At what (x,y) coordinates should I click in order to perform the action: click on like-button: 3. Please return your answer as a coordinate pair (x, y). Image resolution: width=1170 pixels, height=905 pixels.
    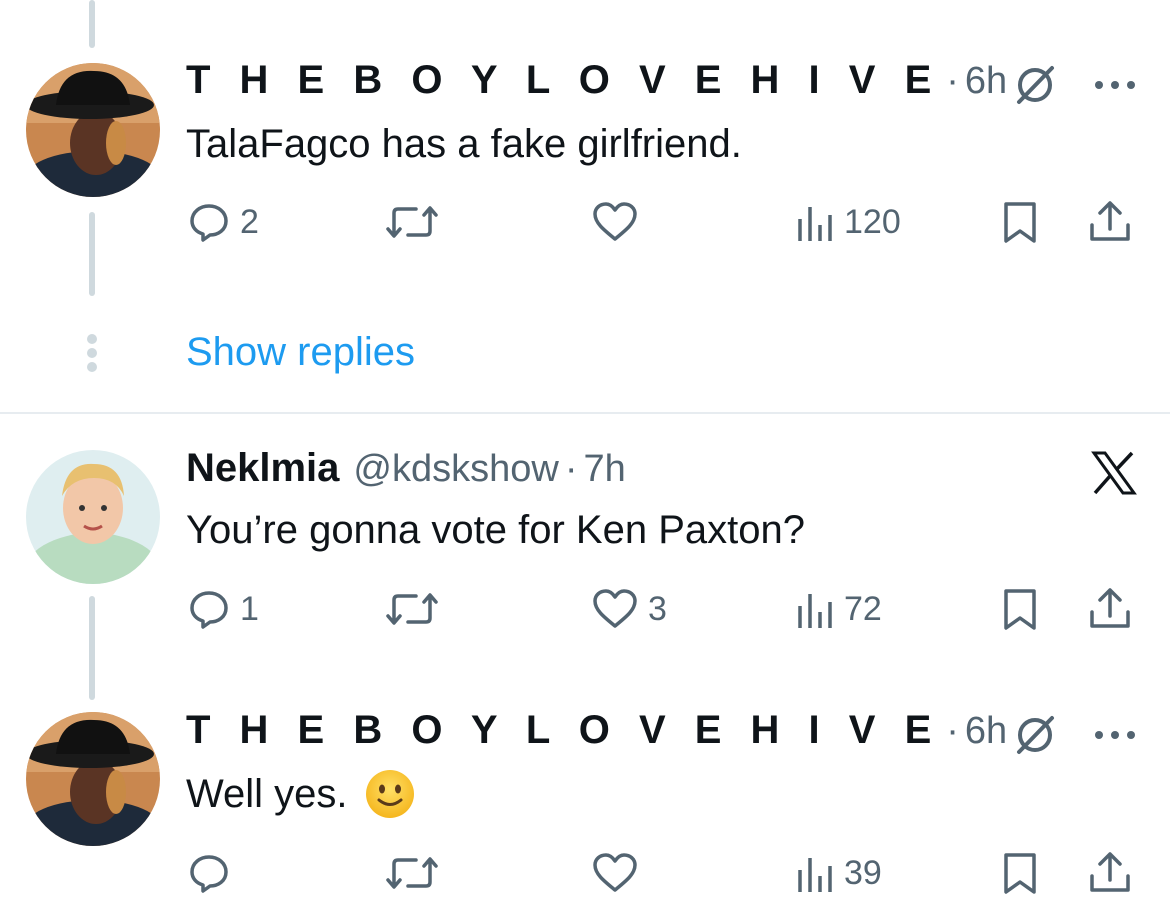
    Looking at the image, I should click on (628, 609).